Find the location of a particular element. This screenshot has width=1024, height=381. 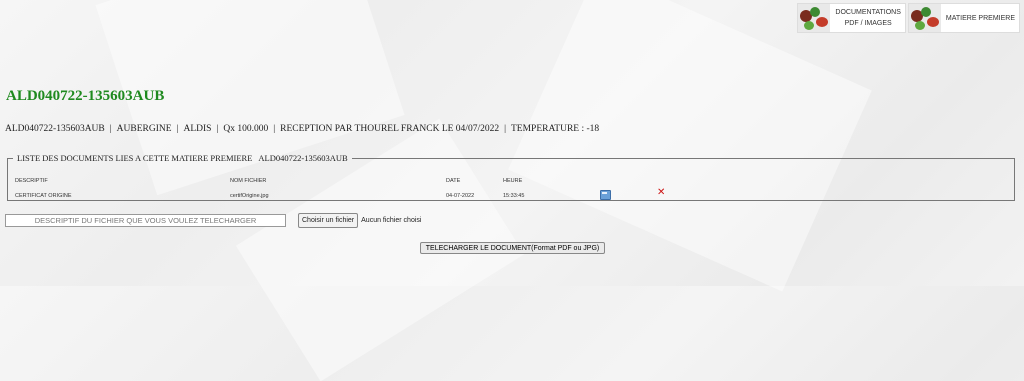

column-header-descriptif: DESCRIPTIF is located at coordinates (31, 181).